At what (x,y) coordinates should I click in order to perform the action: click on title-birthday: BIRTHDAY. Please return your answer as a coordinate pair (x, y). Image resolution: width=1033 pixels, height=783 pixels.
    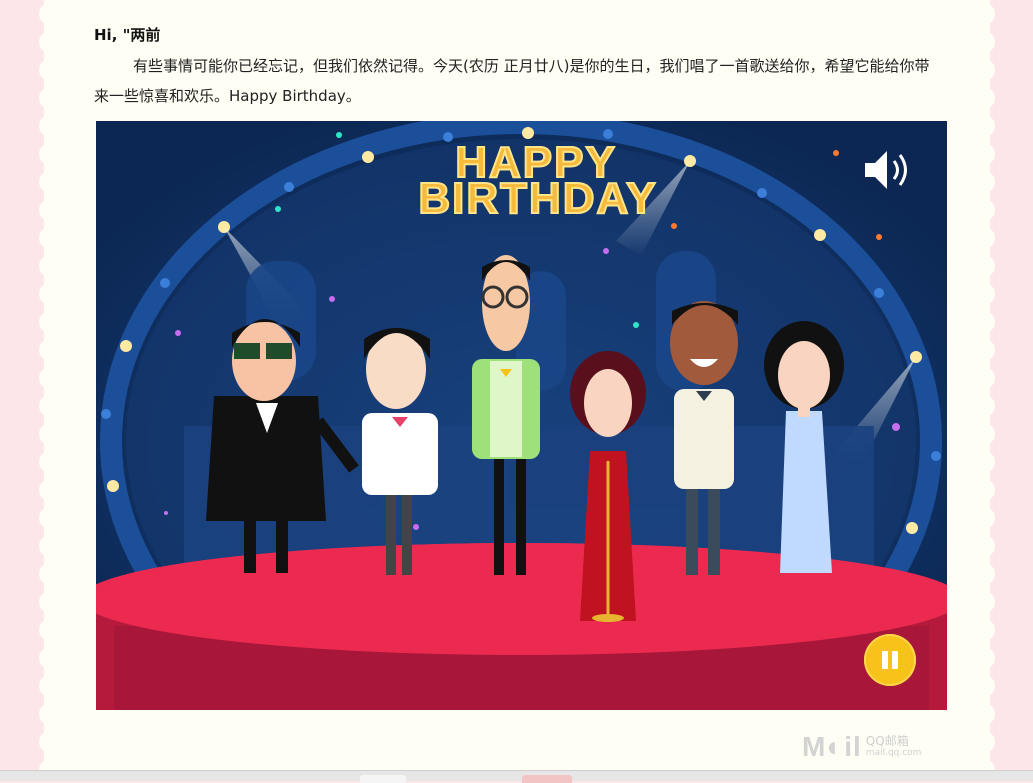
    Looking at the image, I should click on (537, 198).